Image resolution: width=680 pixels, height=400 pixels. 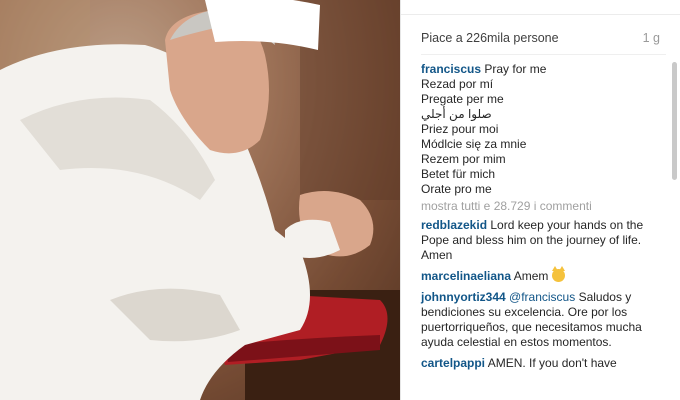 I want to click on caption-line: Rezem por mim, so click(x=463, y=159).